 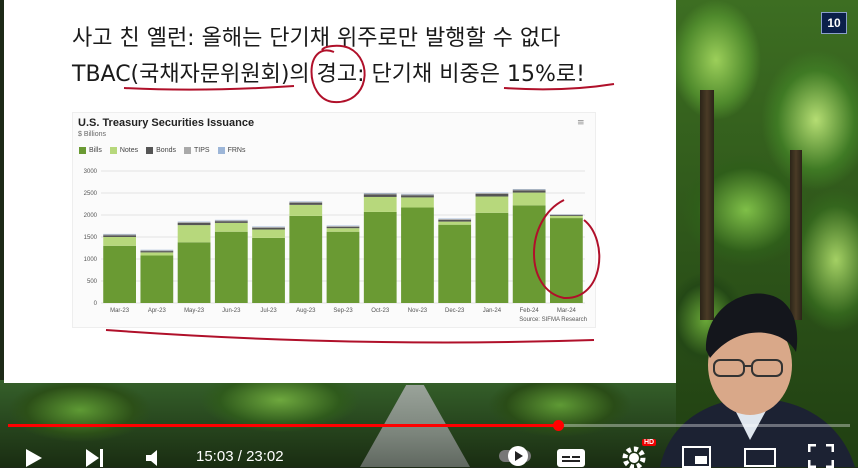 I want to click on x-tick-label: Mar-23, so click(x=120, y=311).